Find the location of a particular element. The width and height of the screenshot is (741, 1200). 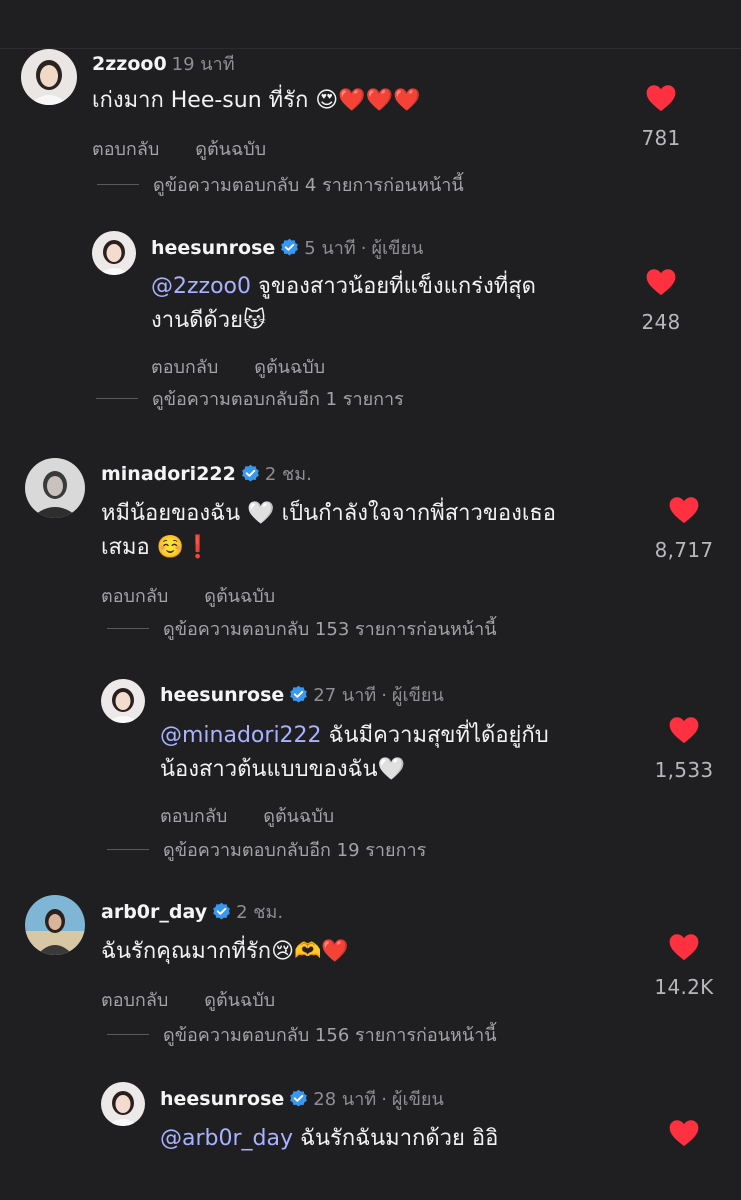

comment-text-line: จูของสาวน้อยที่แข็งแกร่งที่สุด is located at coordinates (397, 286).